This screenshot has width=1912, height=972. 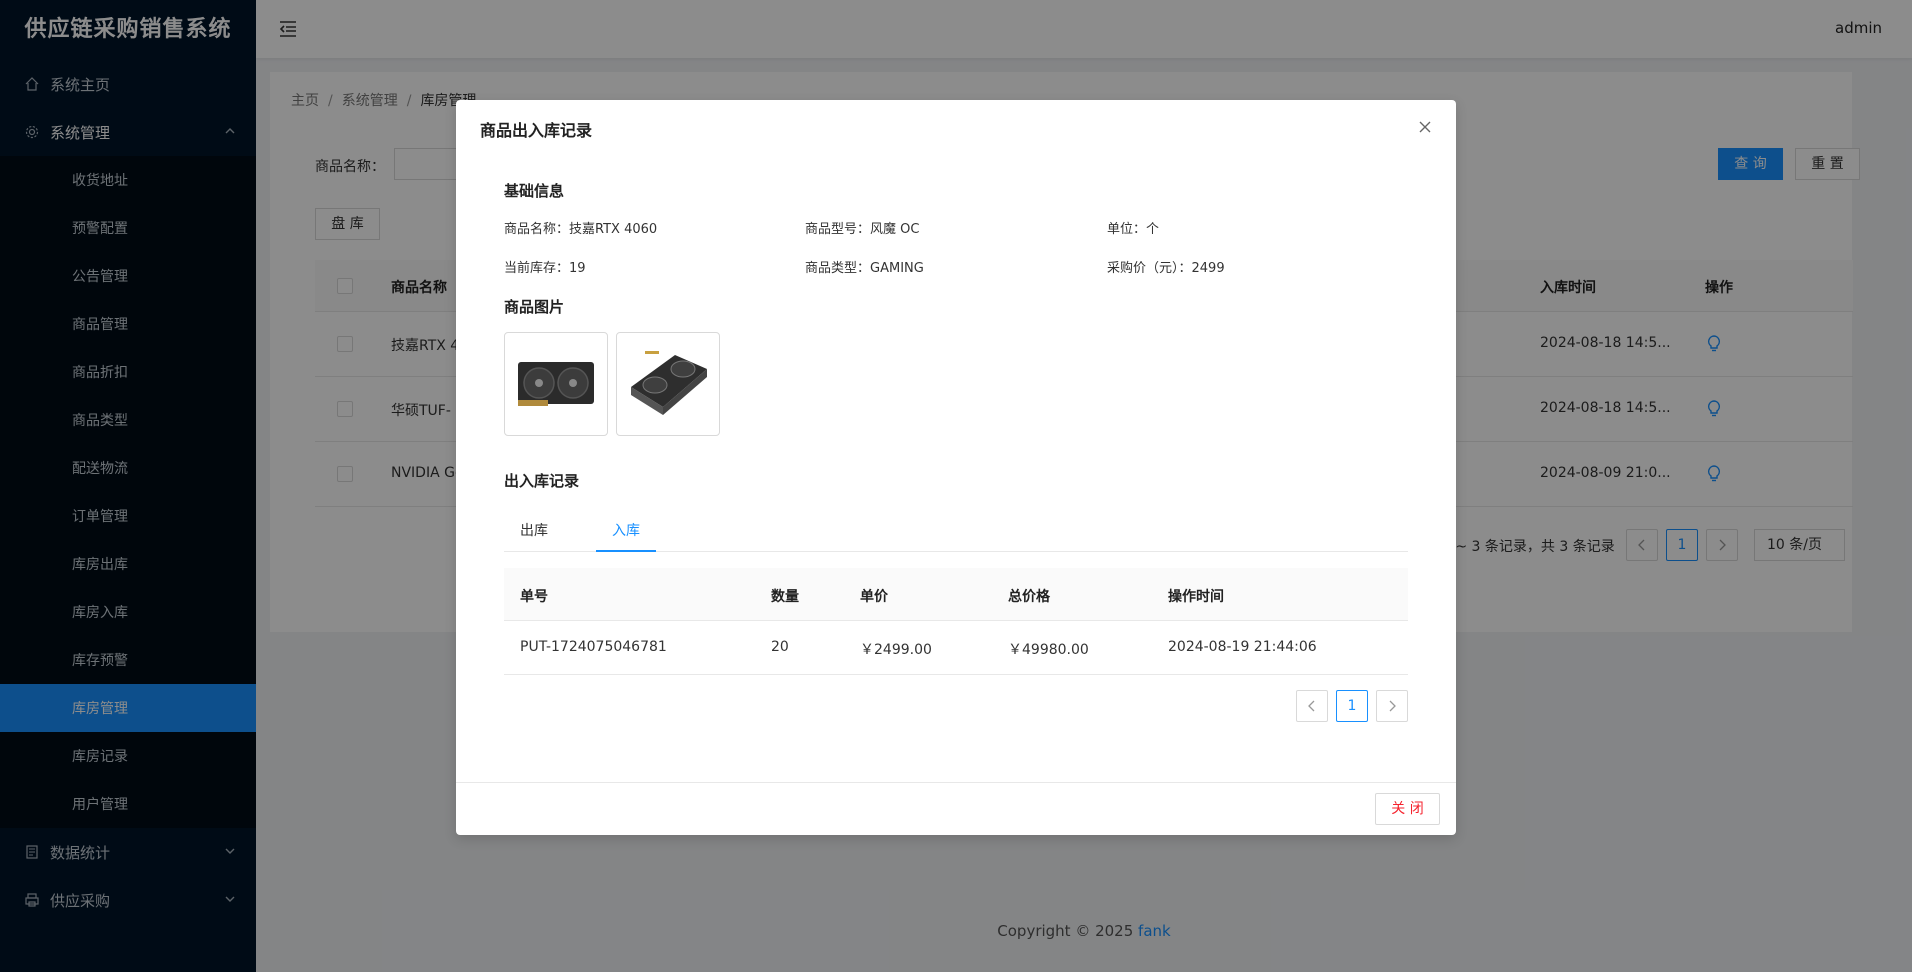 What do you see at coordinates (1352, 706) in the screenshot?
I see `page-number: 1` at bounding box center [1352, 706].